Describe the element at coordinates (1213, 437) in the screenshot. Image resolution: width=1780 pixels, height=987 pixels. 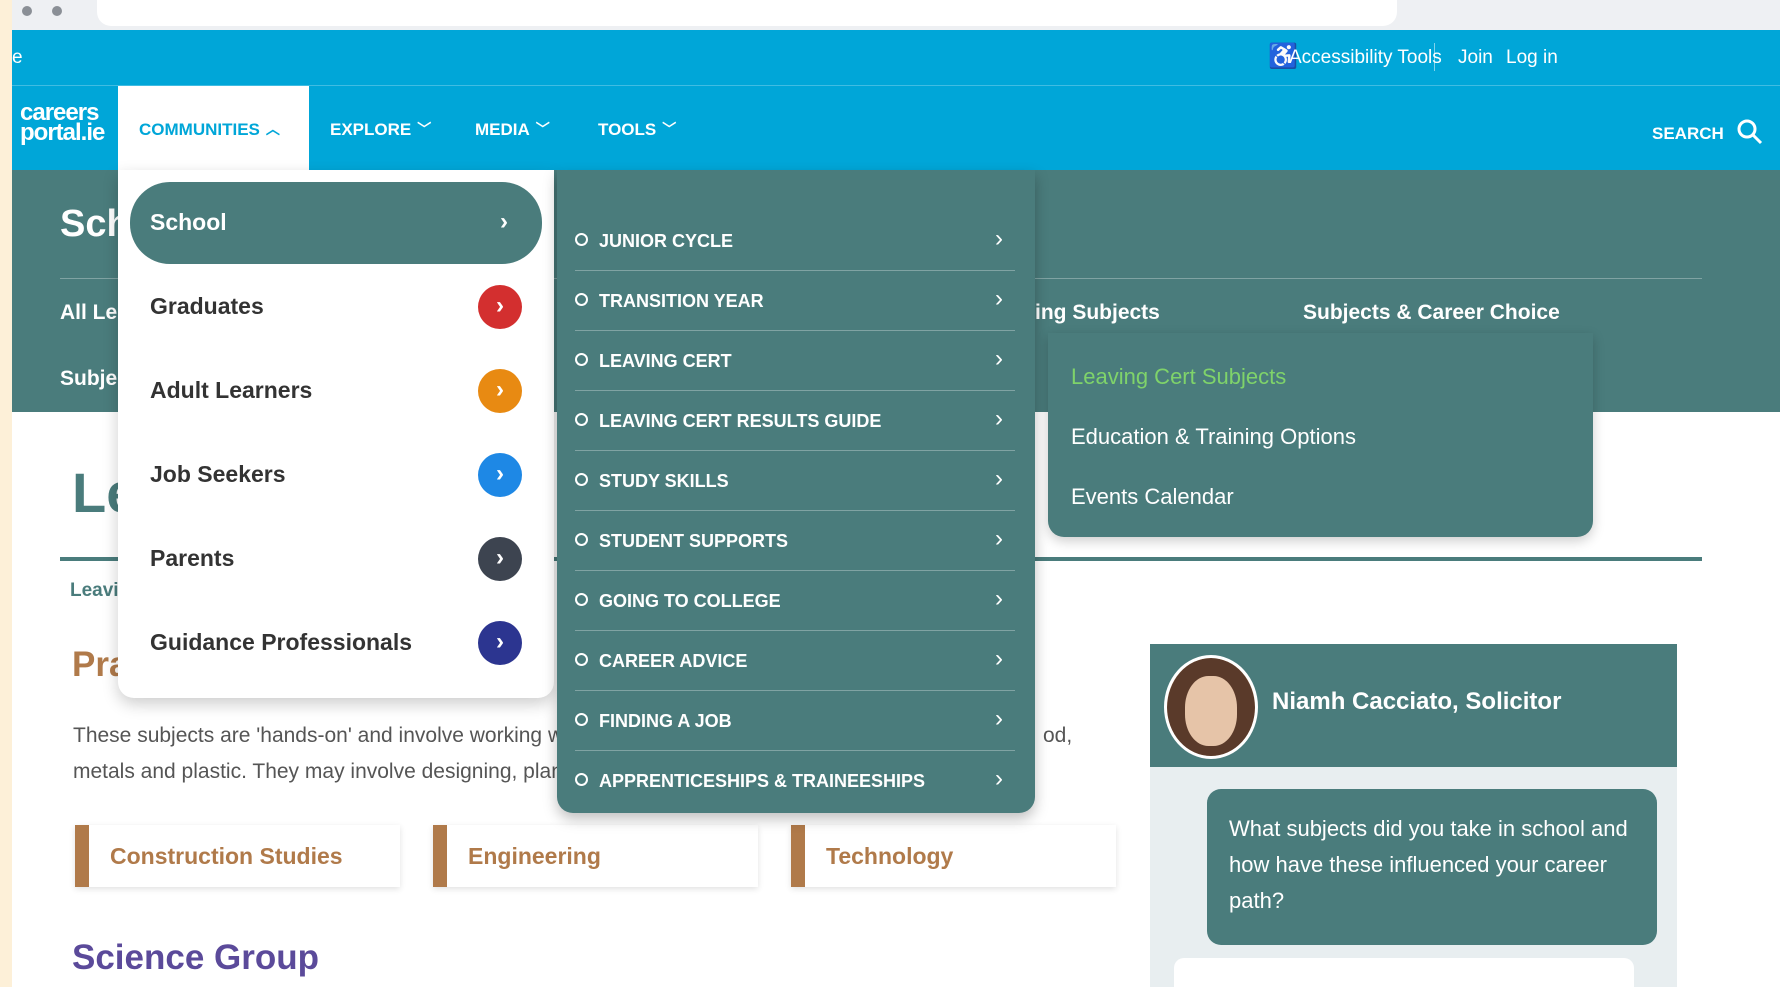
I see `flyout-education-training: Education & Training Options` at that location.